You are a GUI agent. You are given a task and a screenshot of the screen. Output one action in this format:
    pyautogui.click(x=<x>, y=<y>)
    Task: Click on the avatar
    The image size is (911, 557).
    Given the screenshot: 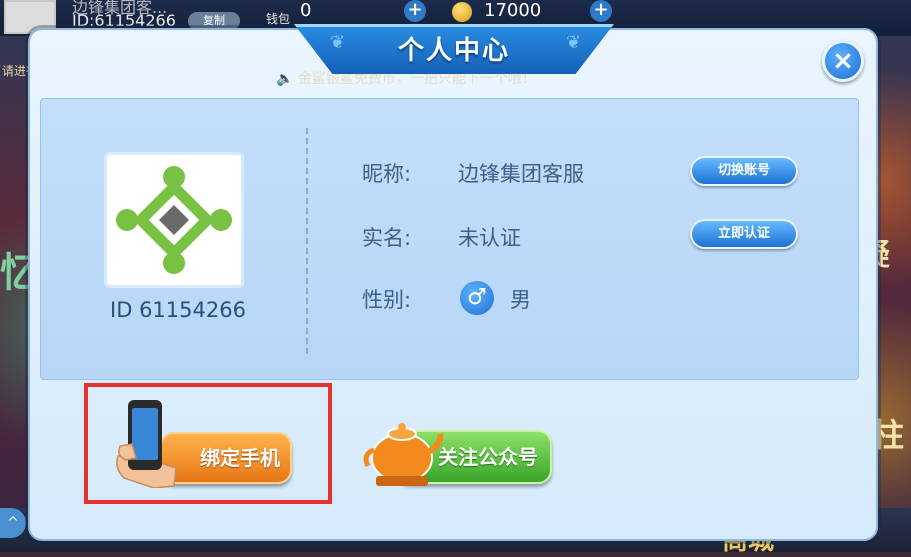 What is the action you would take?
    pyautogui.click(x=174, y=220)
    